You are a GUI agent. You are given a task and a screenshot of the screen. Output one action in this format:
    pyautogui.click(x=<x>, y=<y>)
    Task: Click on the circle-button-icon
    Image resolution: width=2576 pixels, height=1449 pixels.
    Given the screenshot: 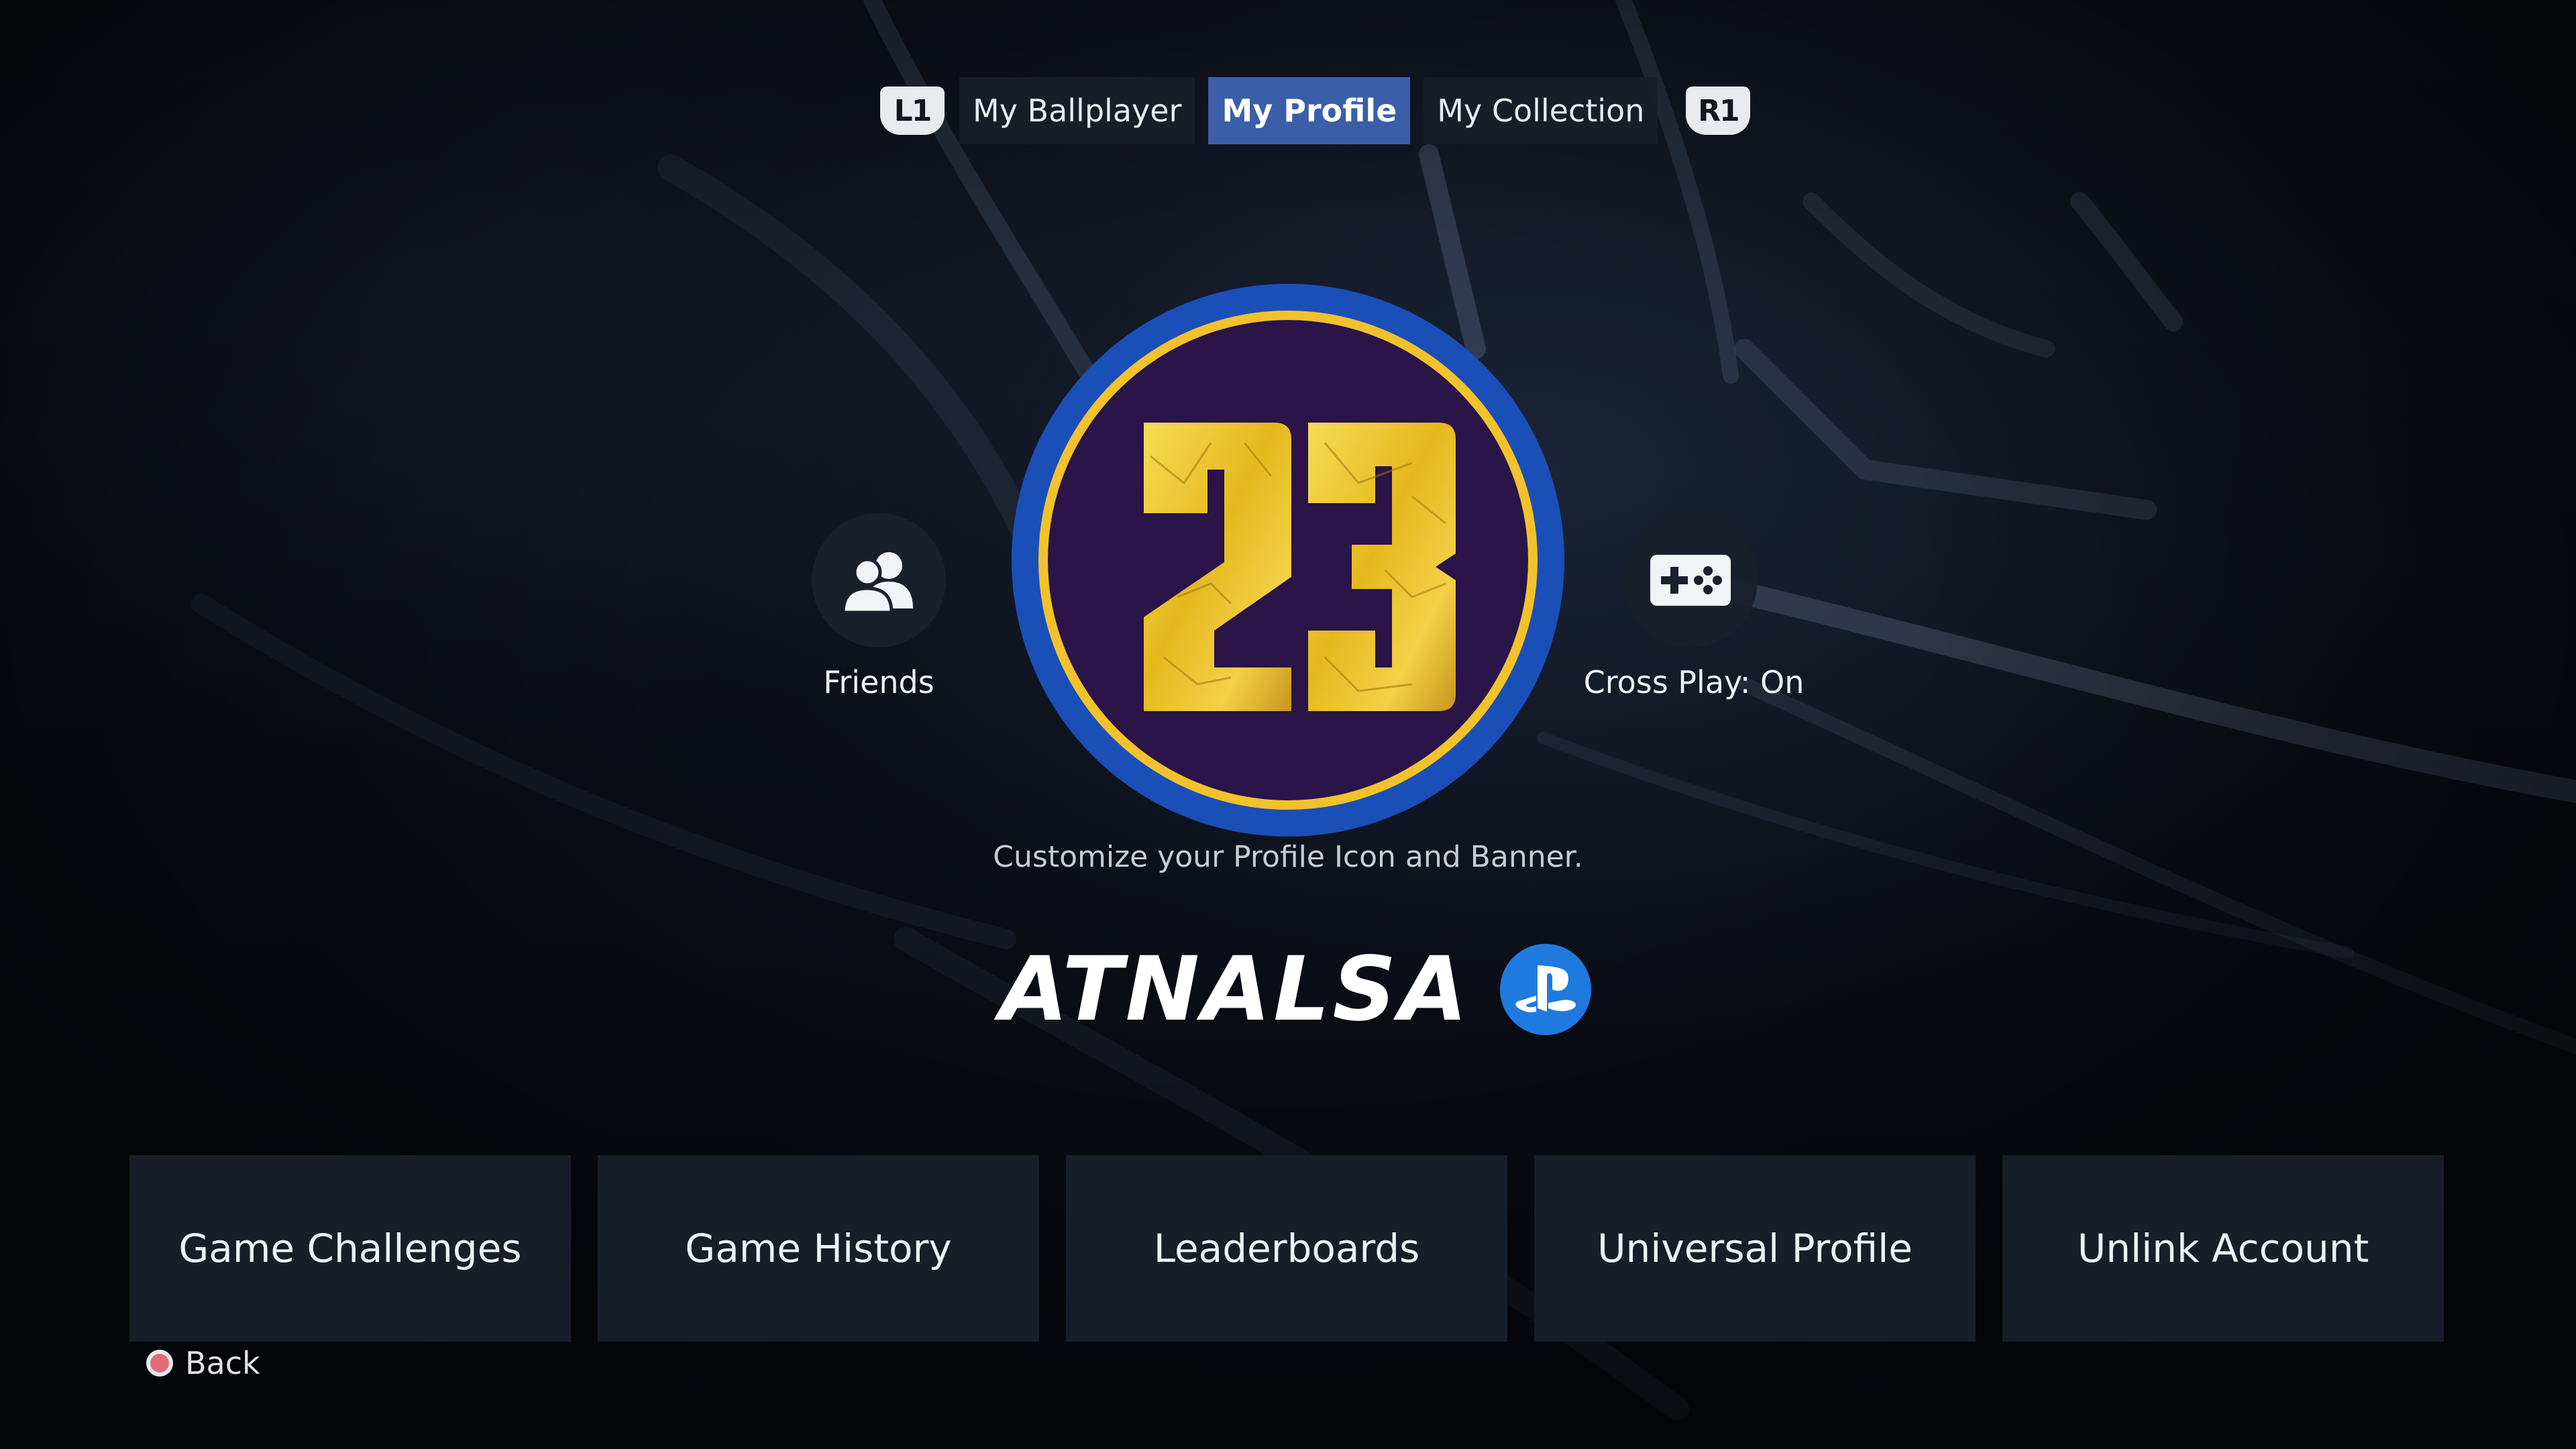 What is the action you would take?
    pyautogui.click(x=159, y=1363)
    